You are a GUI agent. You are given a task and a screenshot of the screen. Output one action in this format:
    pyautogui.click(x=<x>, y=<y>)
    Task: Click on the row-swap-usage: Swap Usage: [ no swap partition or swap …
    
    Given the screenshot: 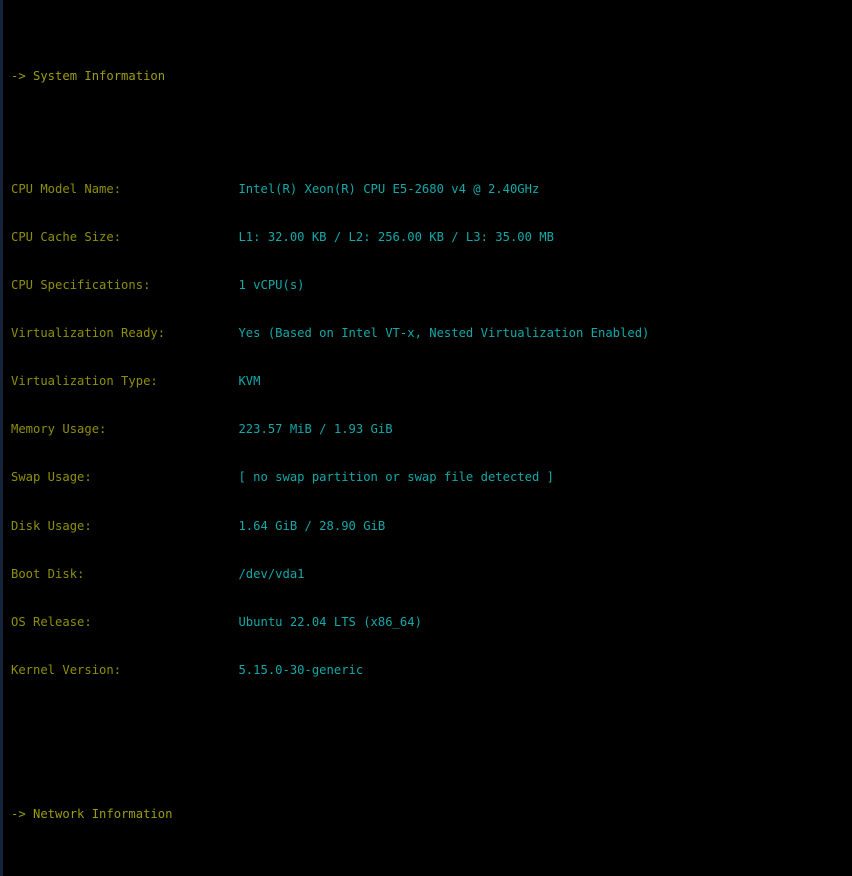 What is the action you would take?
    pyautogui.click(x=427, y=477)
    